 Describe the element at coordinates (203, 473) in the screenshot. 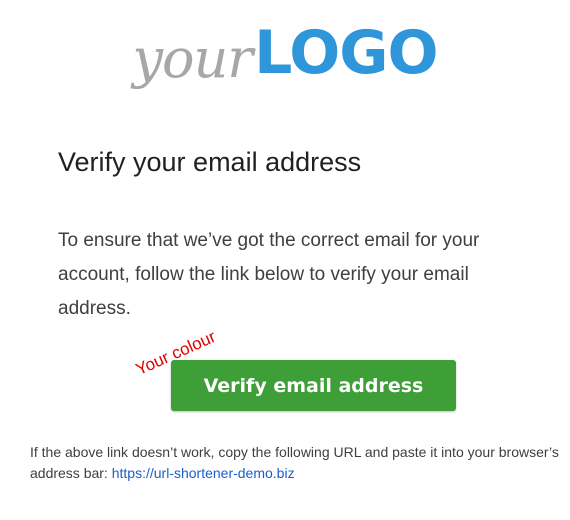

I see `fallback-url-link: https://url-shortener-demo.biz` at that location.